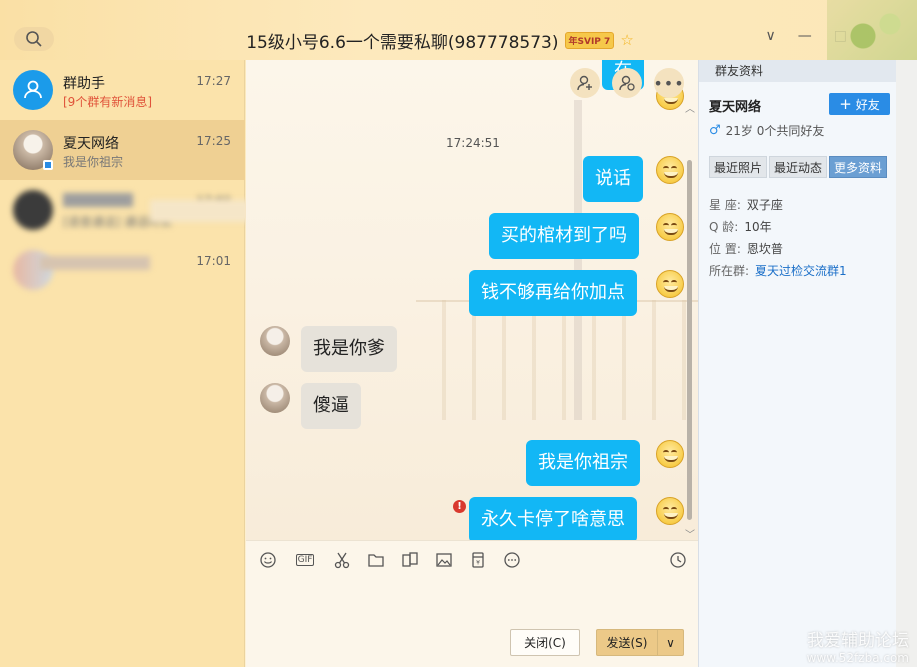  I want to click on image-button, so click(444, 560).